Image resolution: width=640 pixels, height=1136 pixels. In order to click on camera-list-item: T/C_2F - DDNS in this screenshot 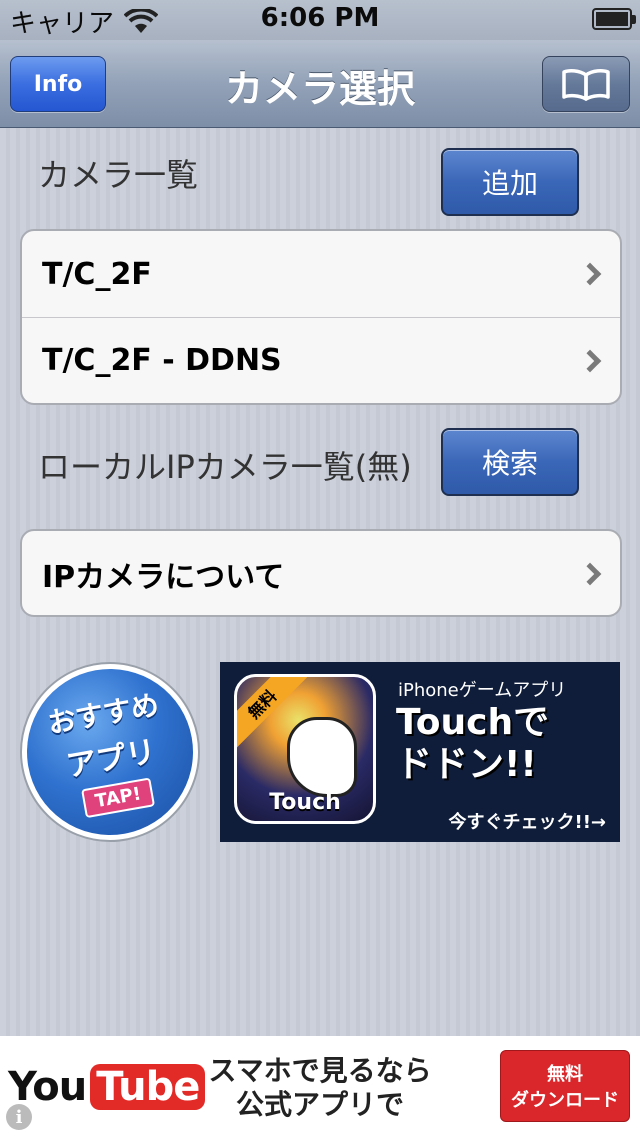, I will do `click(321, 360)`.